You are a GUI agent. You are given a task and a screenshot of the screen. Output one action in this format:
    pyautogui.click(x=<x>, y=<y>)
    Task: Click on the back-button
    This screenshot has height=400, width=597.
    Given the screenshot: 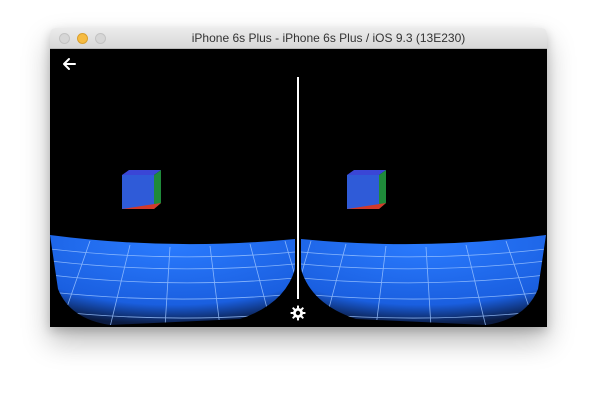 What is the action you would take?
    pyautogui.click(x=69, y=64)
    